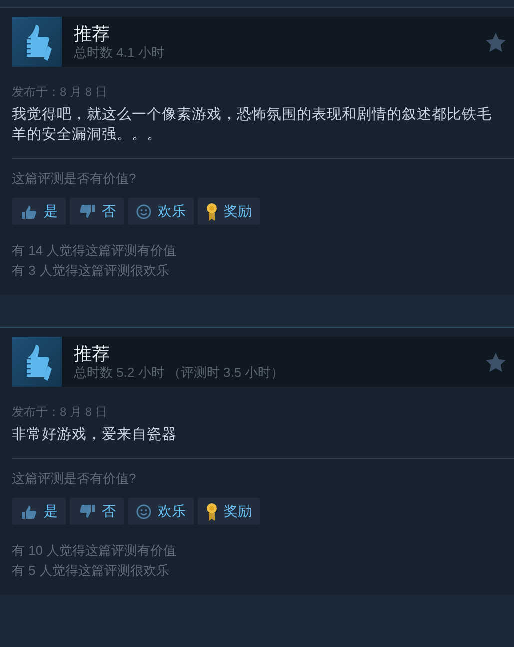 The image size is (514, 647). I want to click on vote-count: 有 3 人觉得这篇评测很欢乐, so click(91, 271).